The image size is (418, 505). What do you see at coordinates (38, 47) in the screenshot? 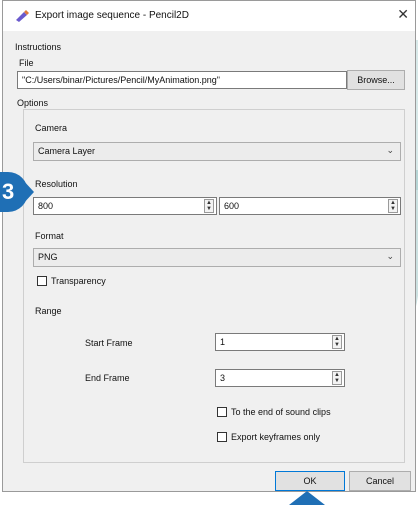
I see `instructions-label: Instructions` at bounding box center [38, 47].